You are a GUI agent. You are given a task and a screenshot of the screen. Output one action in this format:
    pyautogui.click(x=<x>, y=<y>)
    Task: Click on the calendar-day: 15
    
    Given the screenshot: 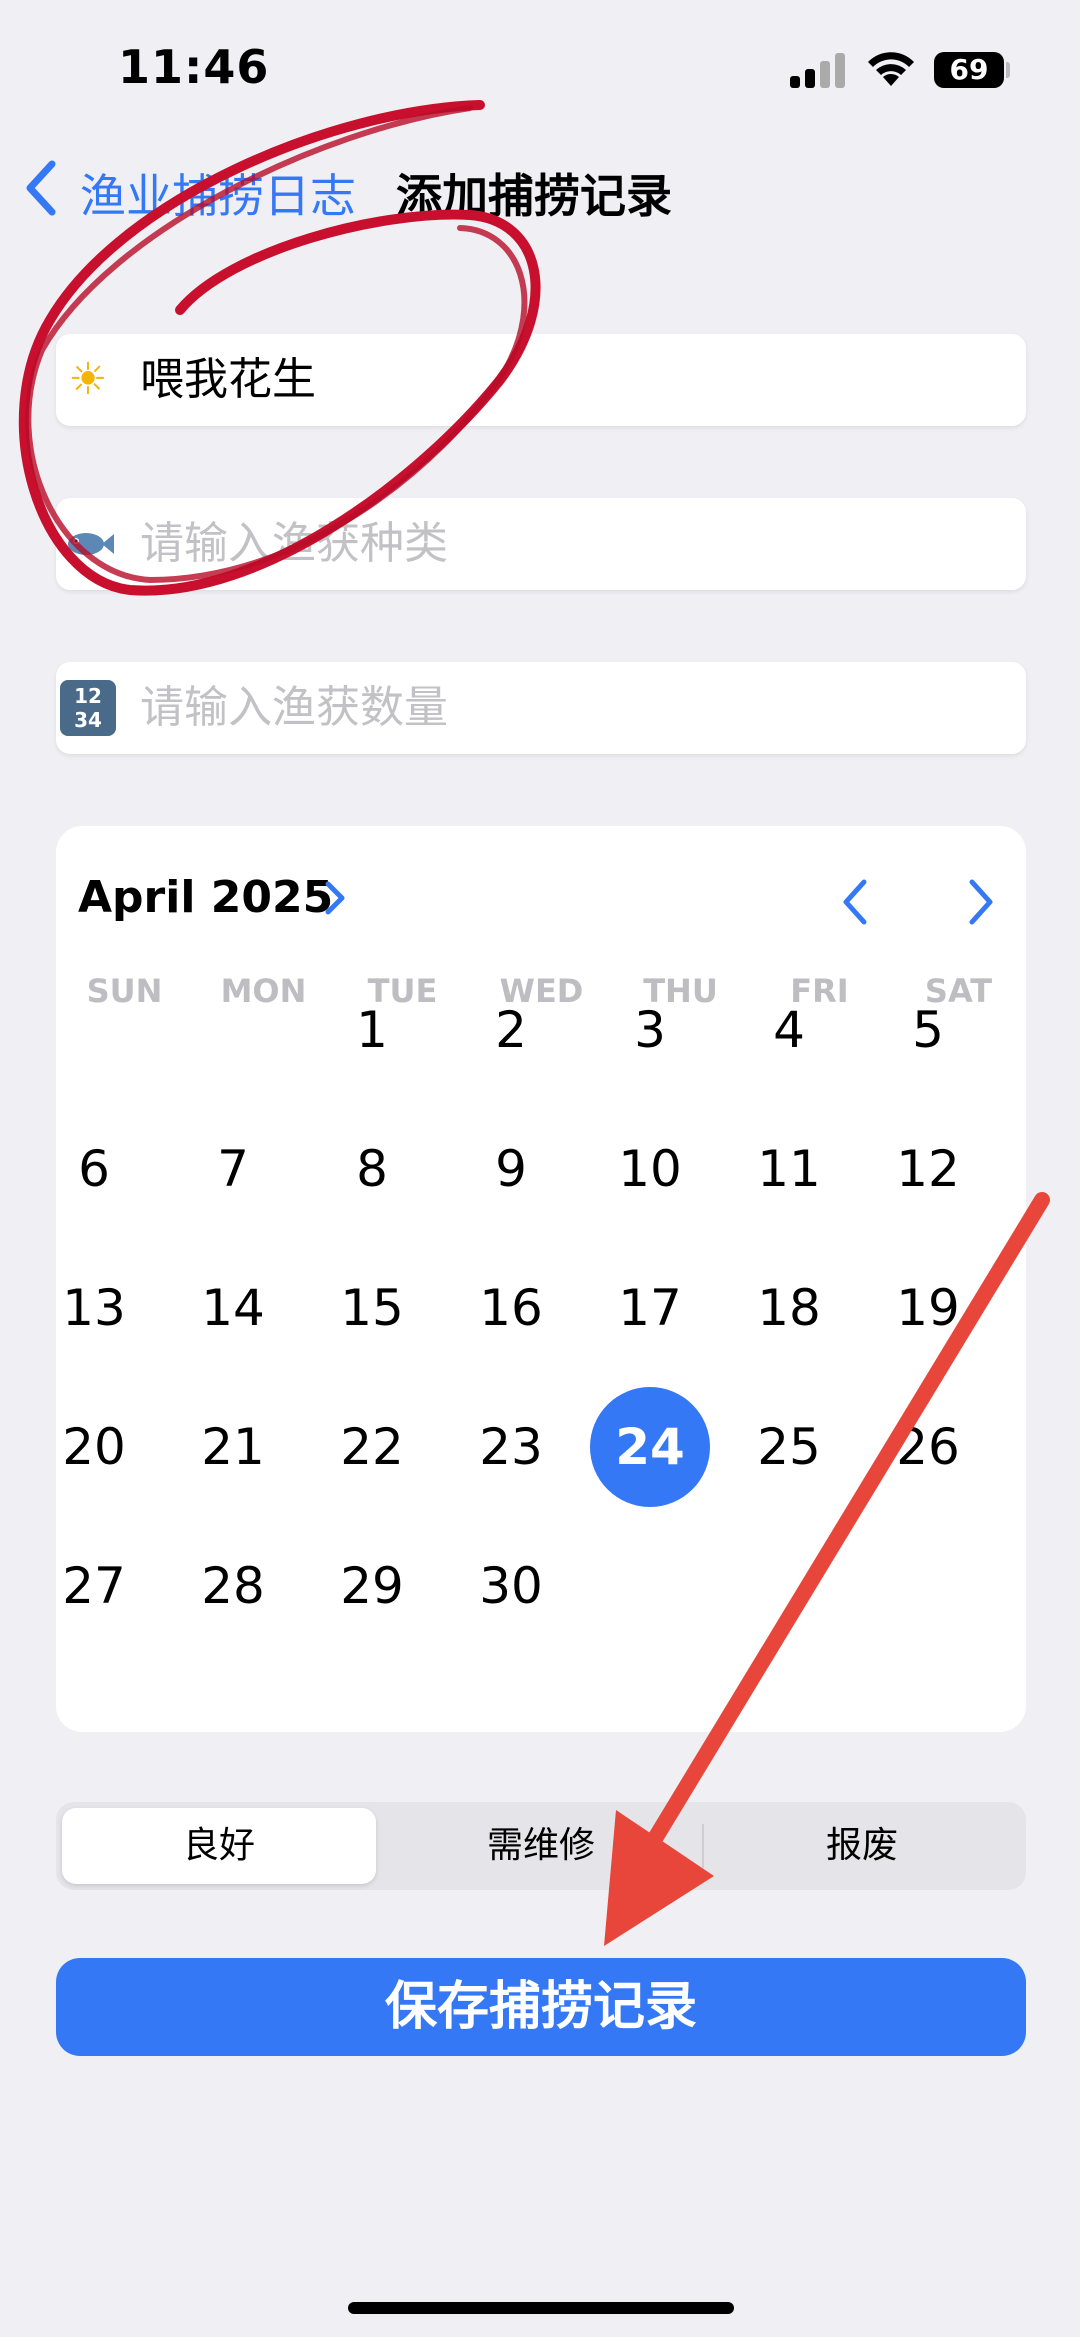 What is the action you would take?
    pyautogui.click(x=372, y=1308)
    